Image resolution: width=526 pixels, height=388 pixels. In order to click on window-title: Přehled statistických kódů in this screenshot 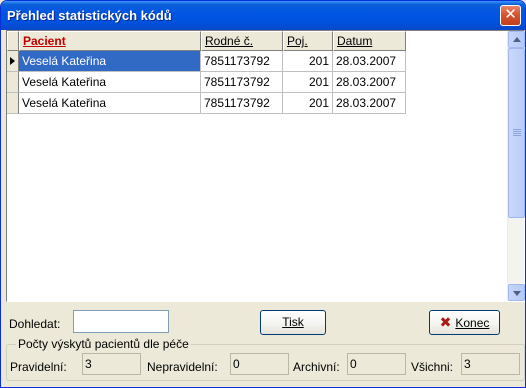, I will do `click(89, 15)`.